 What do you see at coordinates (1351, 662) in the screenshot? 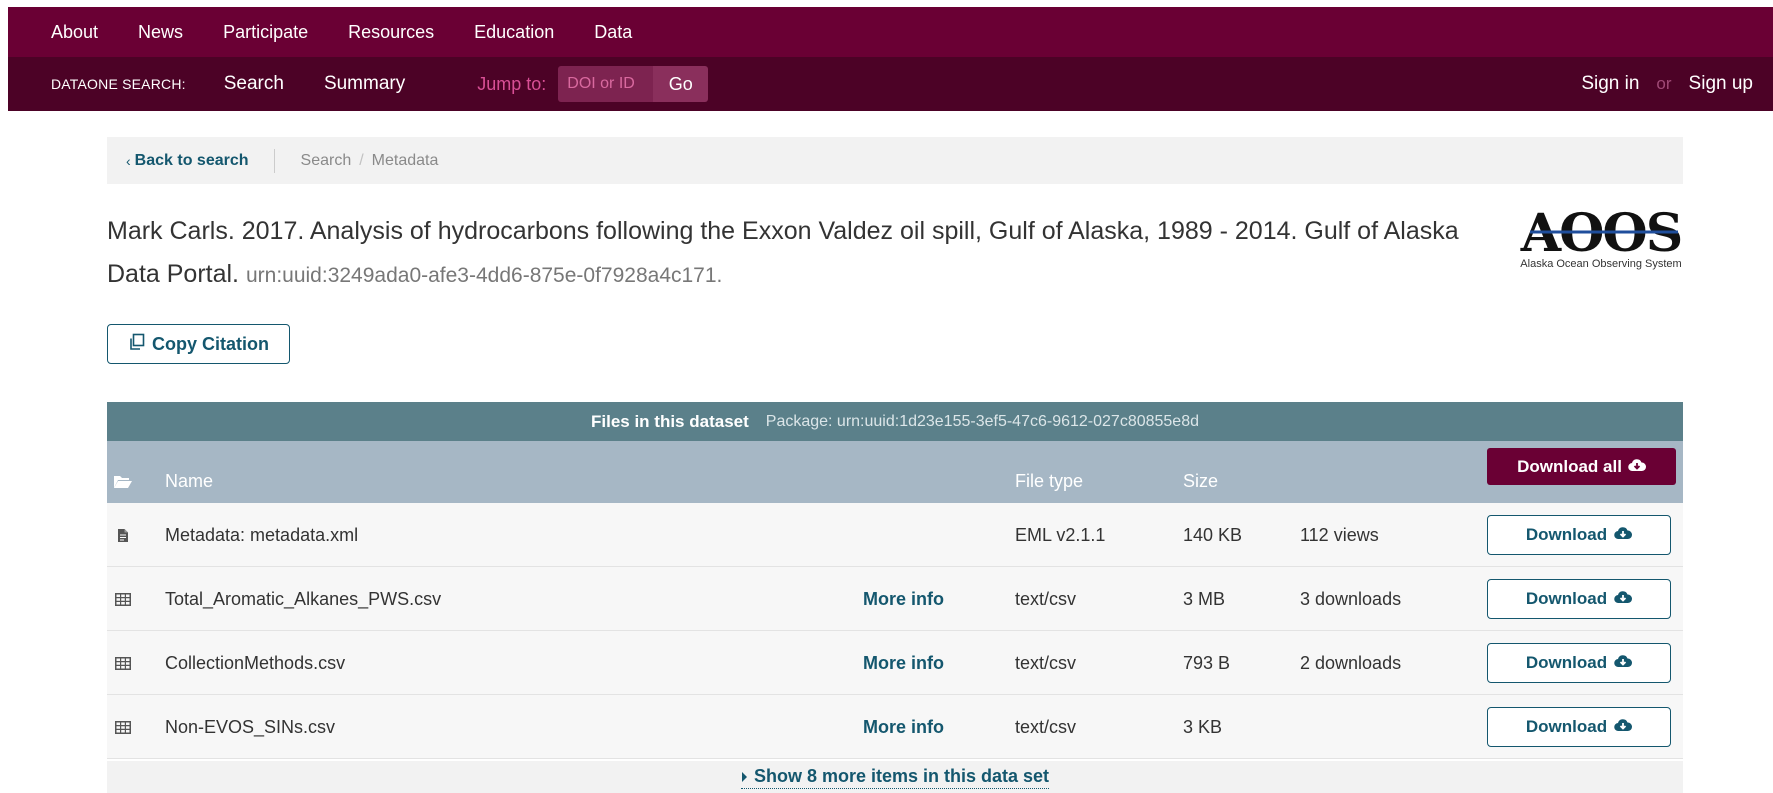
I see `file-stat: 2 downloads` at bounding box center [1351, 662].